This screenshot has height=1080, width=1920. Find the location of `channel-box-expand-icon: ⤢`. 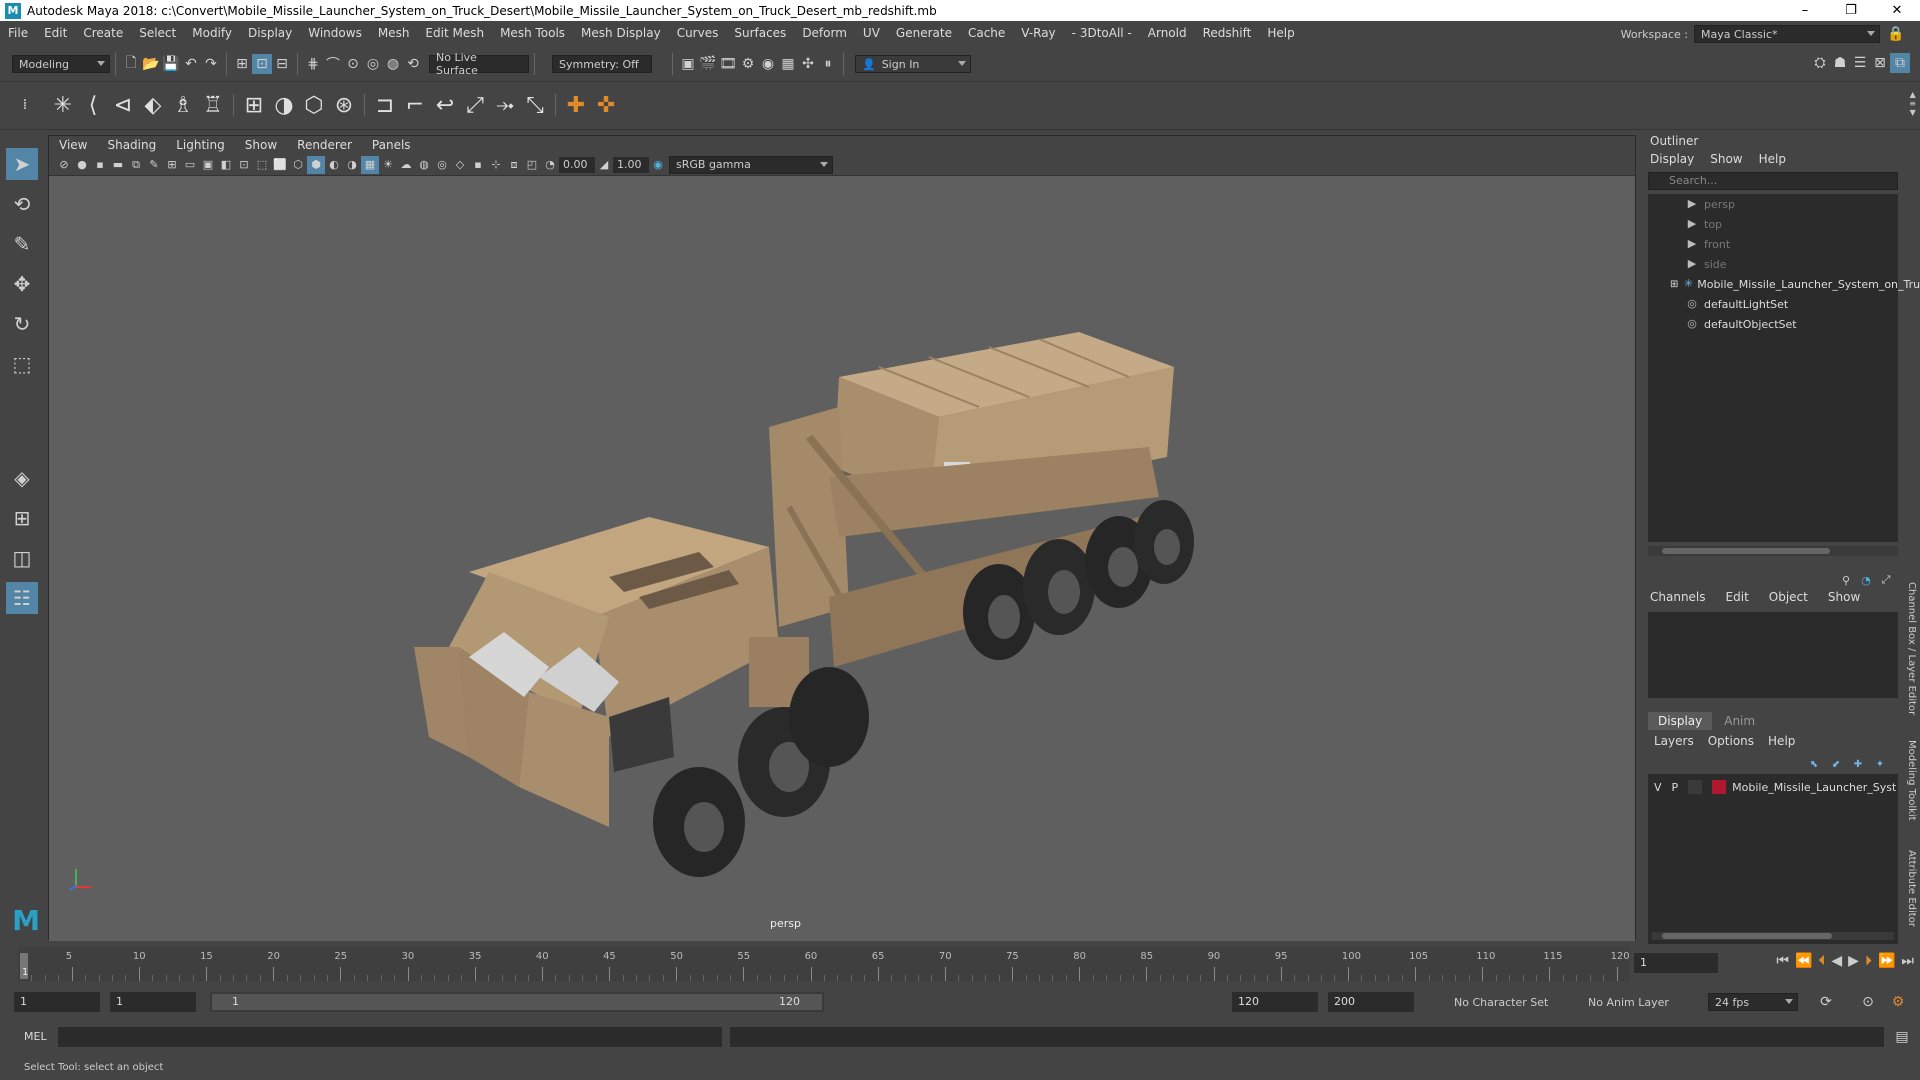

channel-box-expand-icon: ⤢ is located at coordinates (1886, 580).